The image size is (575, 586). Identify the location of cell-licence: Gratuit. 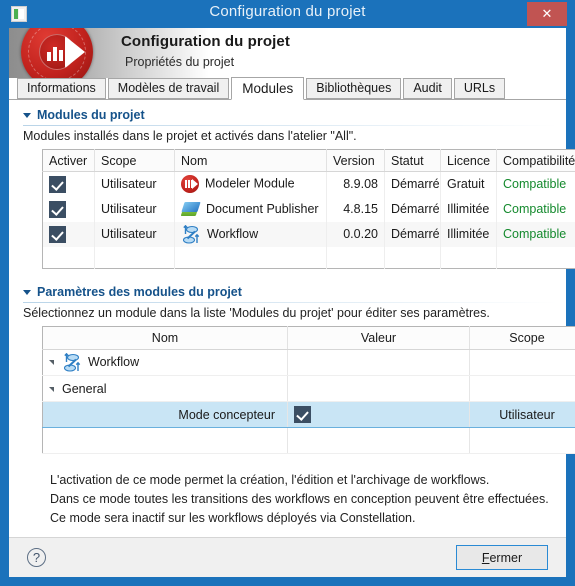
(468, 184).